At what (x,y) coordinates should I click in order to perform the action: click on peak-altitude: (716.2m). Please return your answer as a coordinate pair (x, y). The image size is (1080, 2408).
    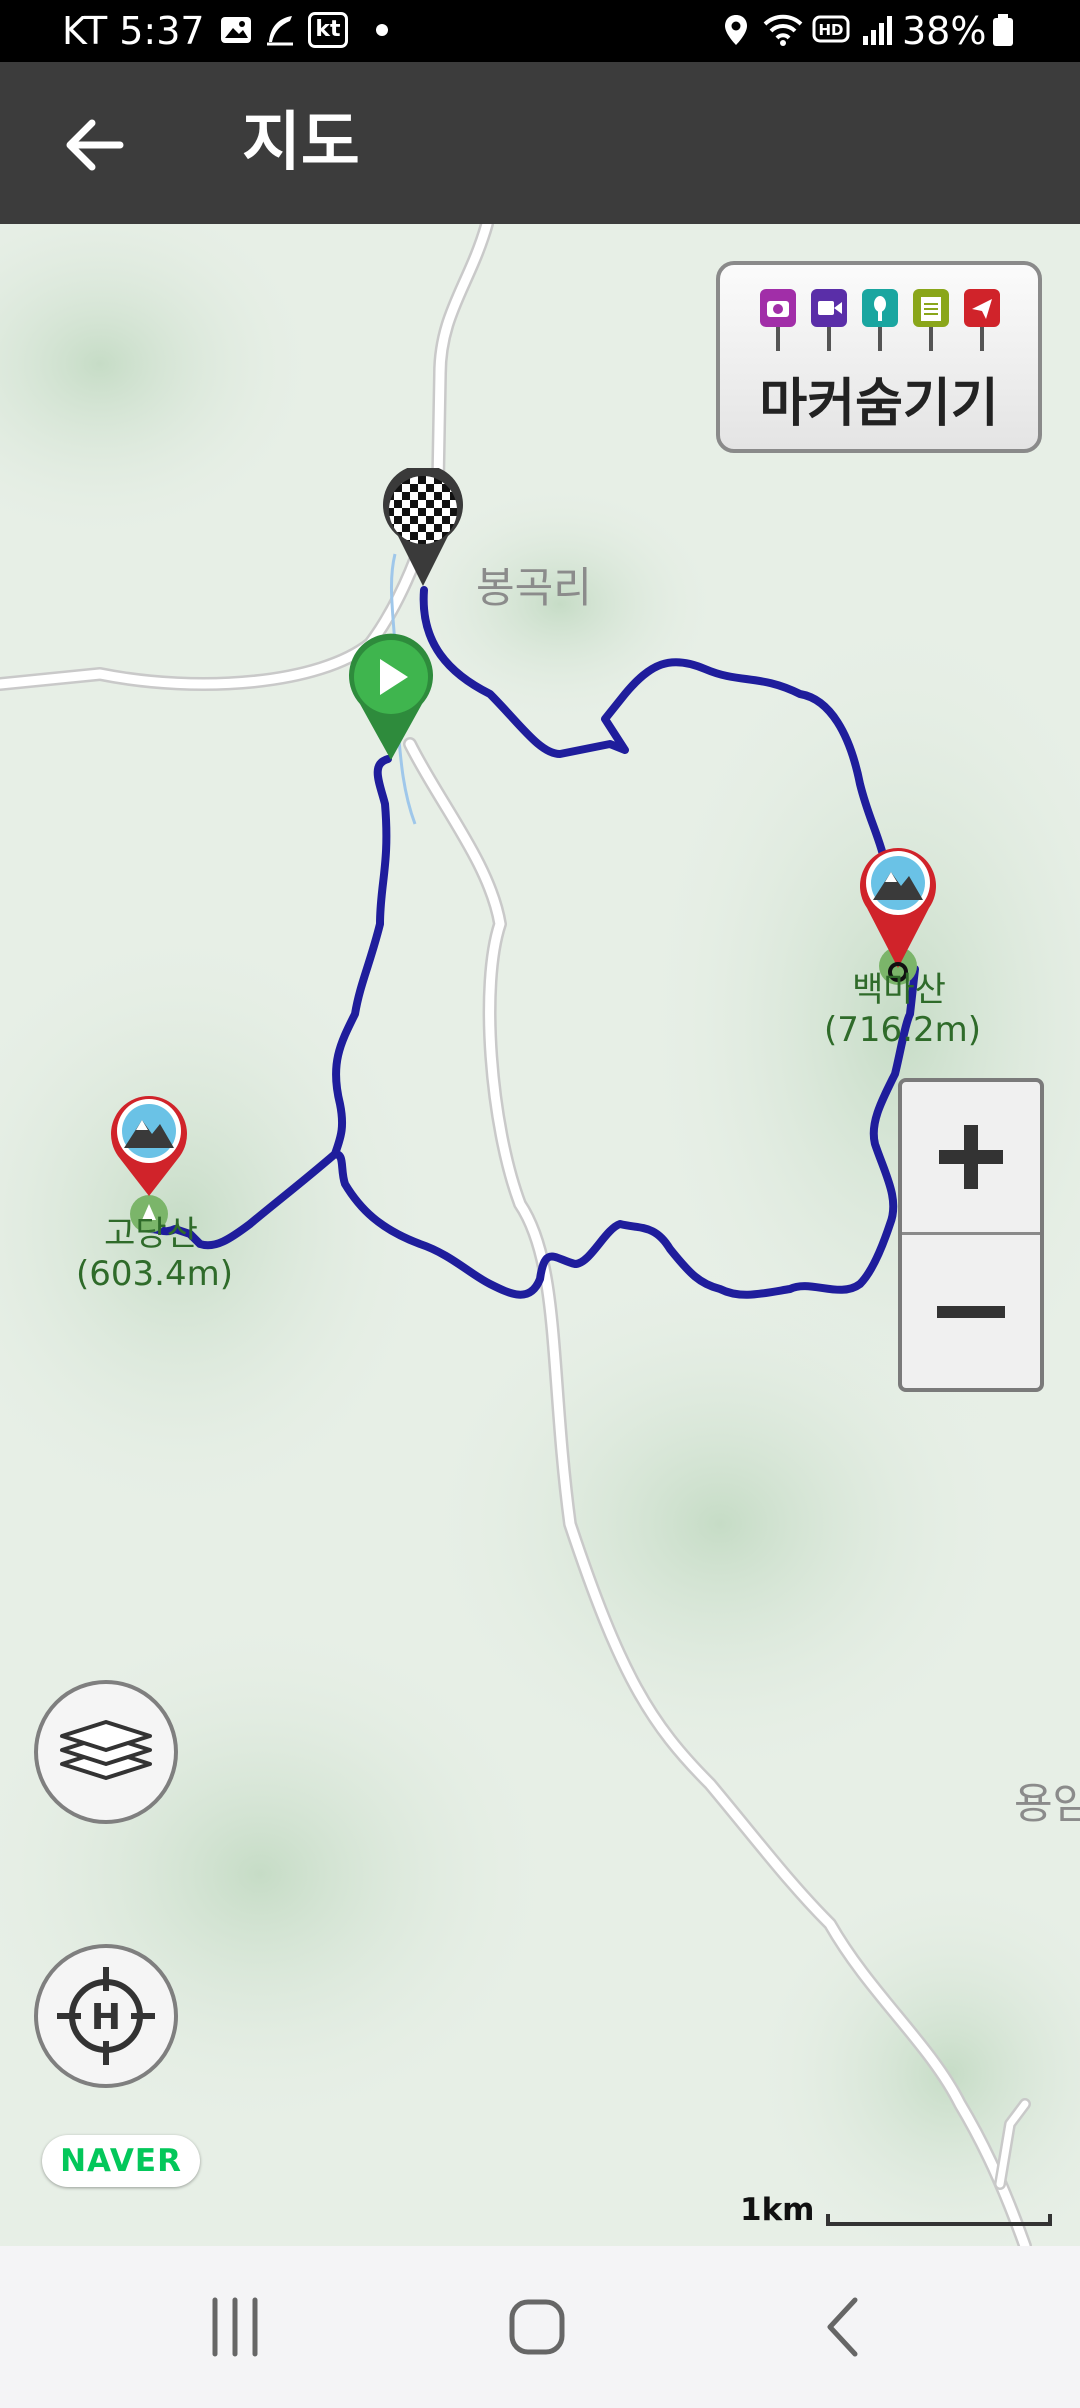
    Looking at the image, I should click on (902, 1030).